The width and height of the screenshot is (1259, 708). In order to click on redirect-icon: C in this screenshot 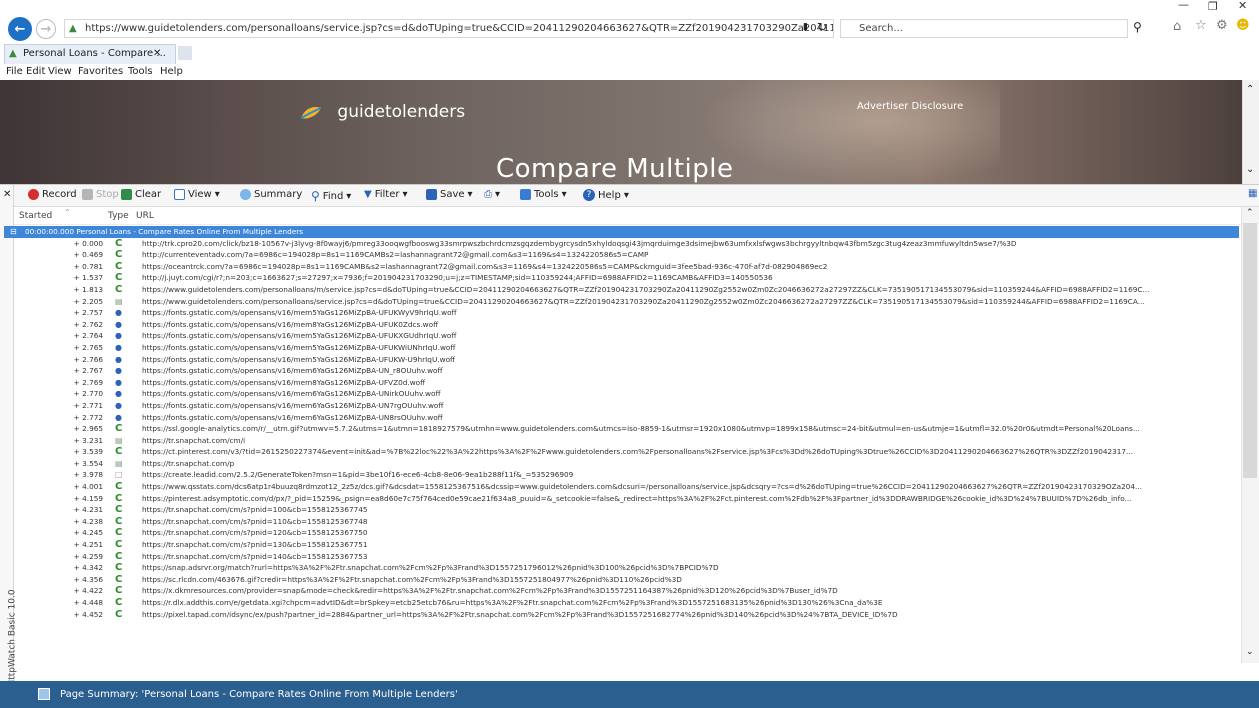, I will do `click(119, 498)`.